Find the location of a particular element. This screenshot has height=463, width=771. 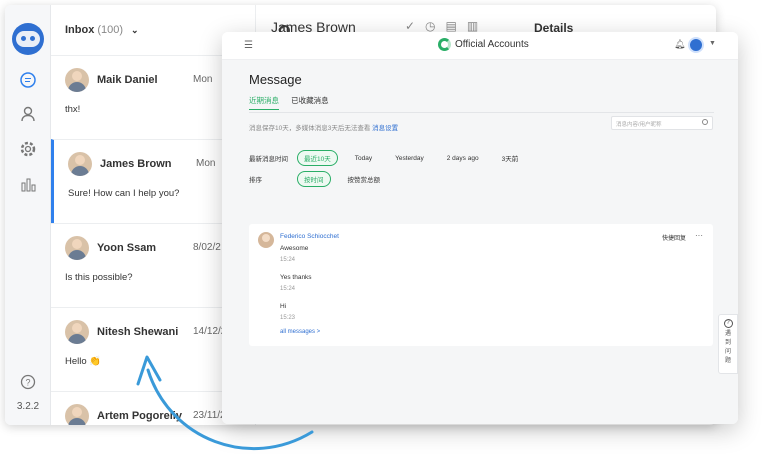

sort-filter-row: 排序 按时间 按赞赏总额 is located at coordinates (323, 179).